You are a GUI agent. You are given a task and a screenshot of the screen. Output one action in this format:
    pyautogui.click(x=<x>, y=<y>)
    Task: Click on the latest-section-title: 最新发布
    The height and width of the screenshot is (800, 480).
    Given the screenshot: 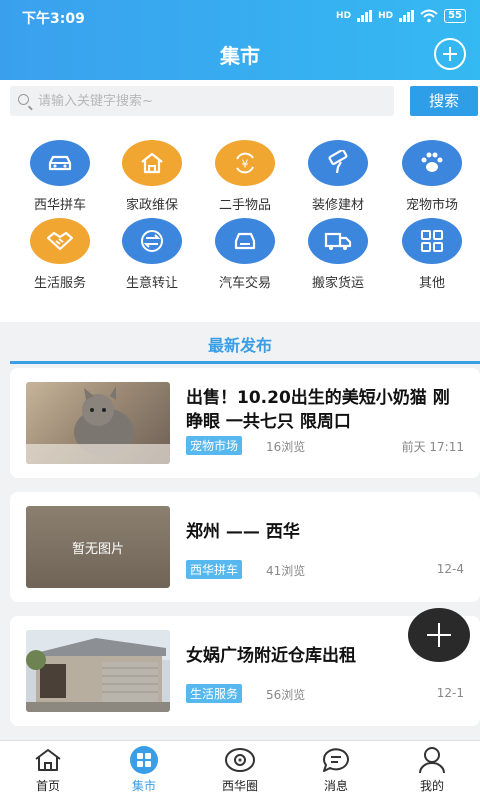 What is the action you would take?
    pyautogui.click(x=239, y=345)
    